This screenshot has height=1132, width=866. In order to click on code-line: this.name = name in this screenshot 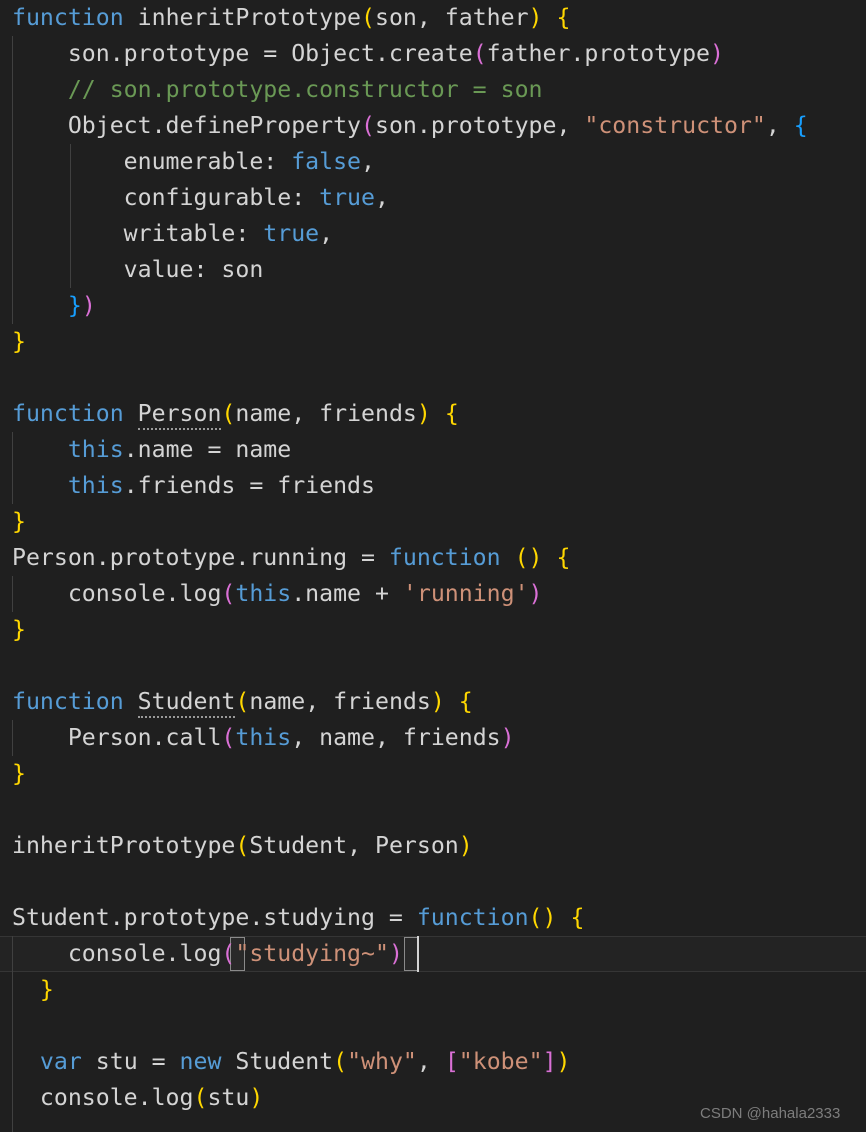, I will do `click(433, 450)`.